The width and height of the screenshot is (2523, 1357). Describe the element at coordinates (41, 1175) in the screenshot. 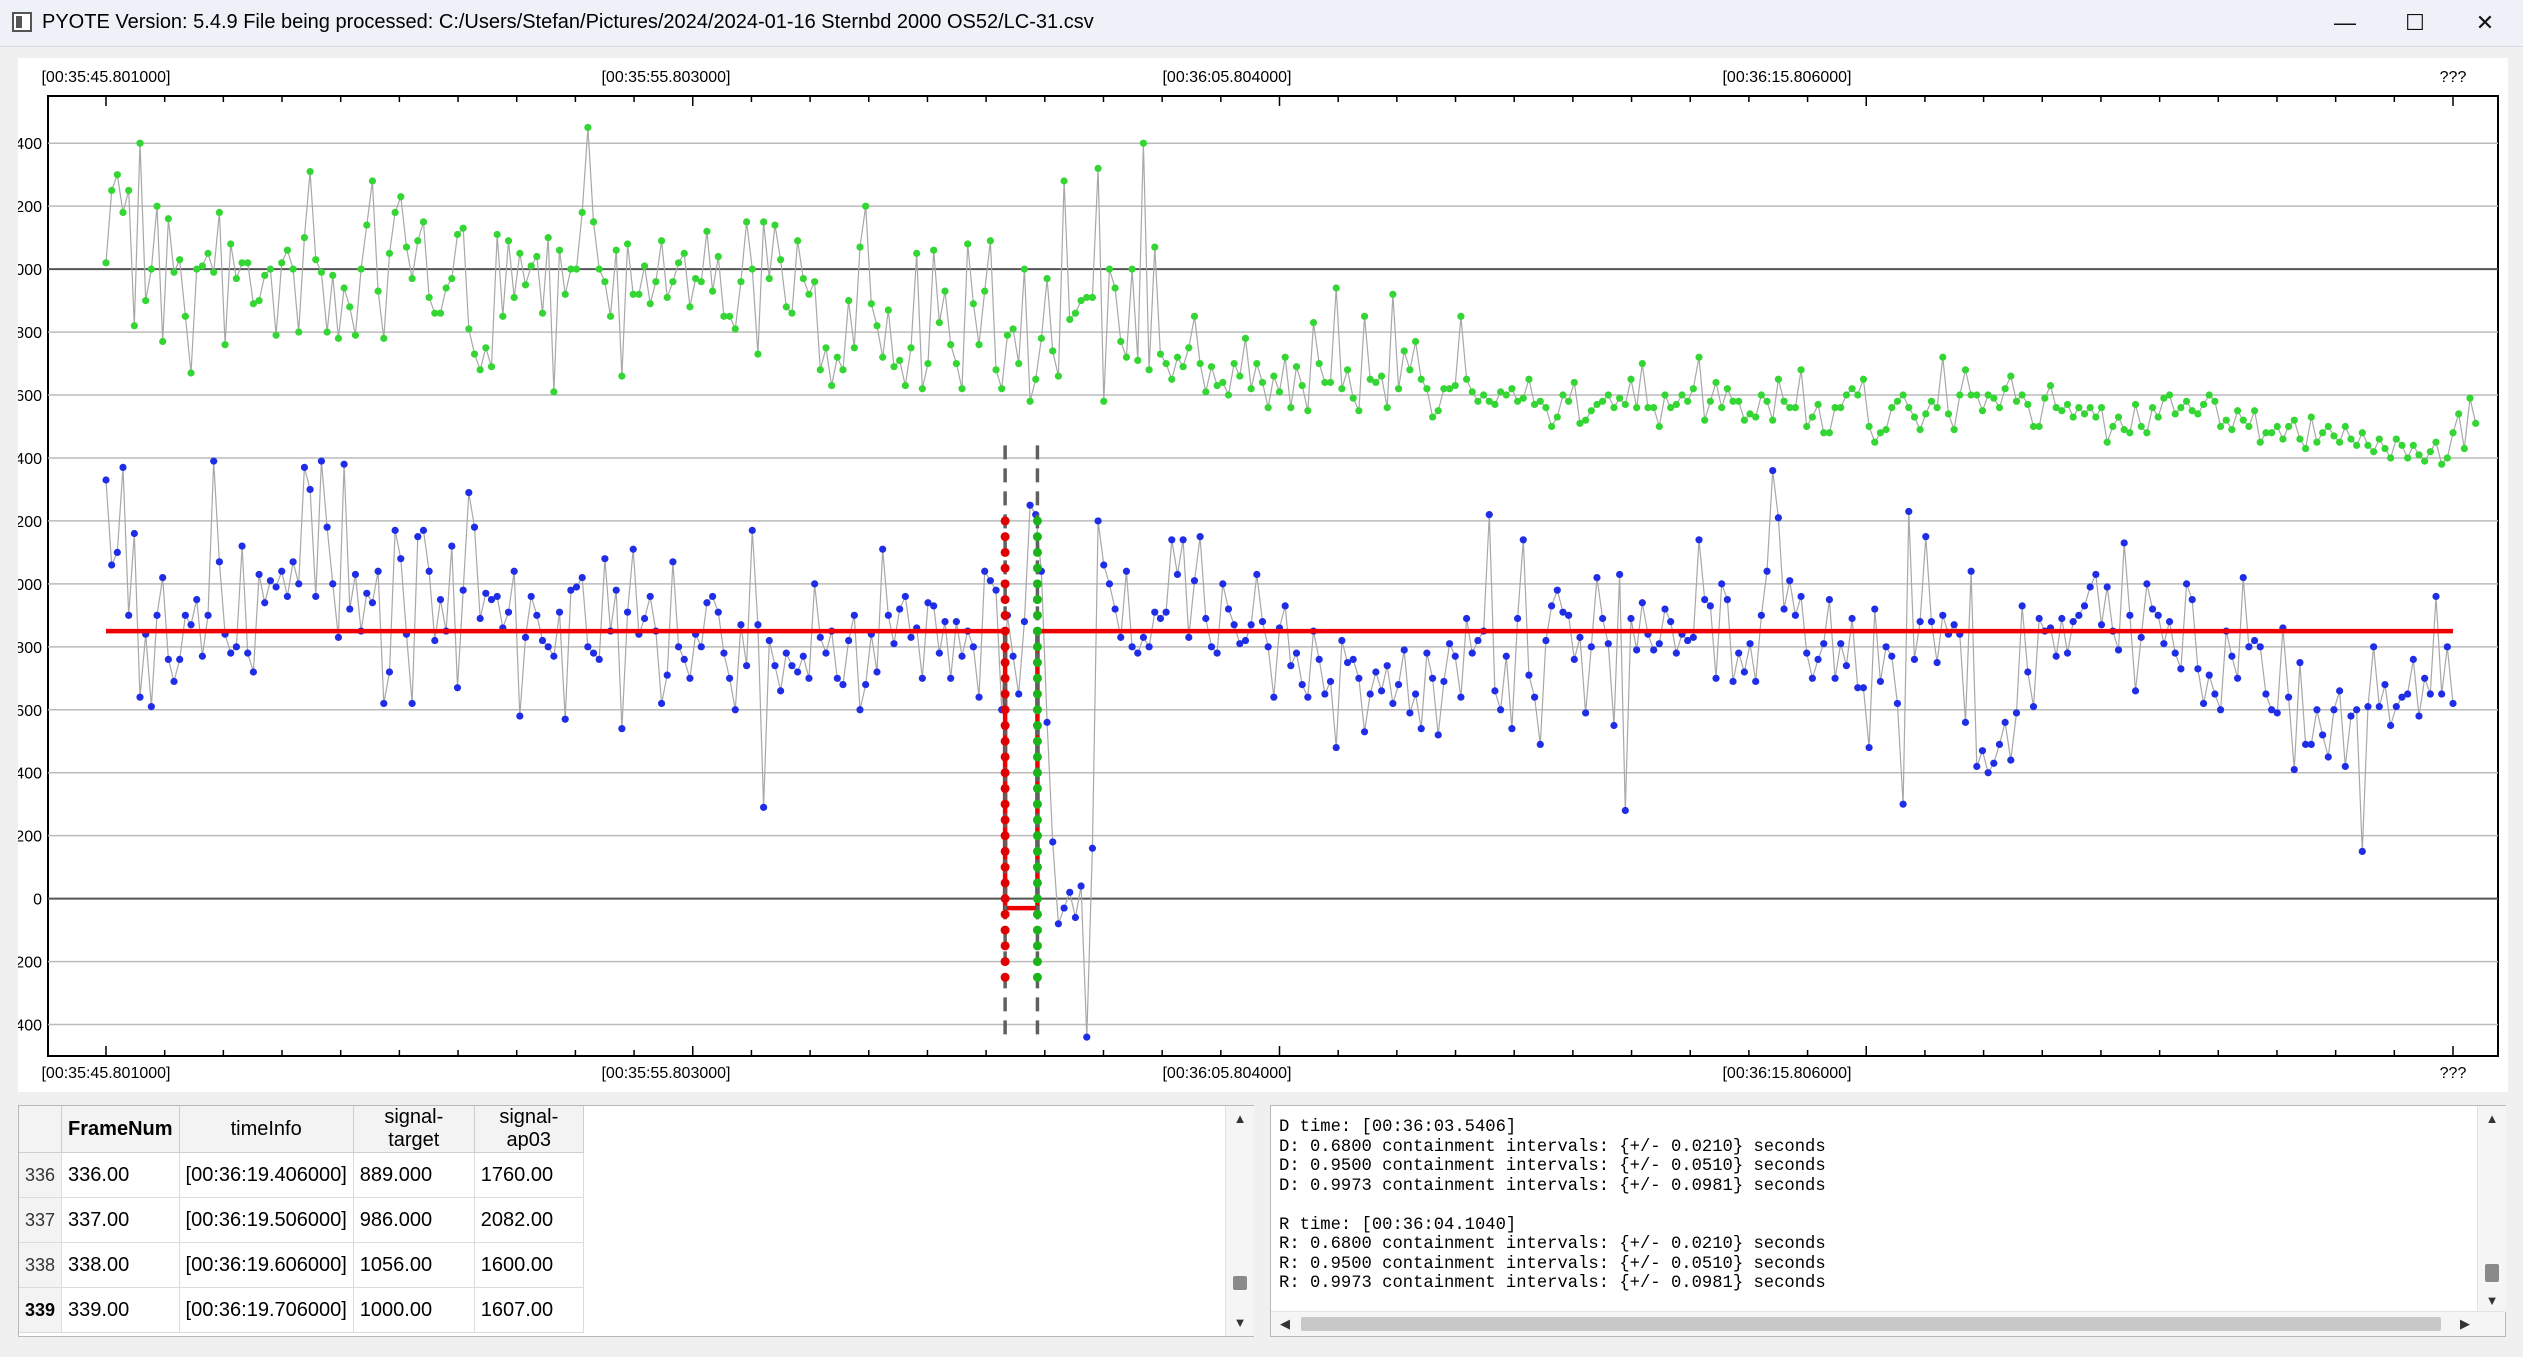

I see `row-header: 336` at that location.